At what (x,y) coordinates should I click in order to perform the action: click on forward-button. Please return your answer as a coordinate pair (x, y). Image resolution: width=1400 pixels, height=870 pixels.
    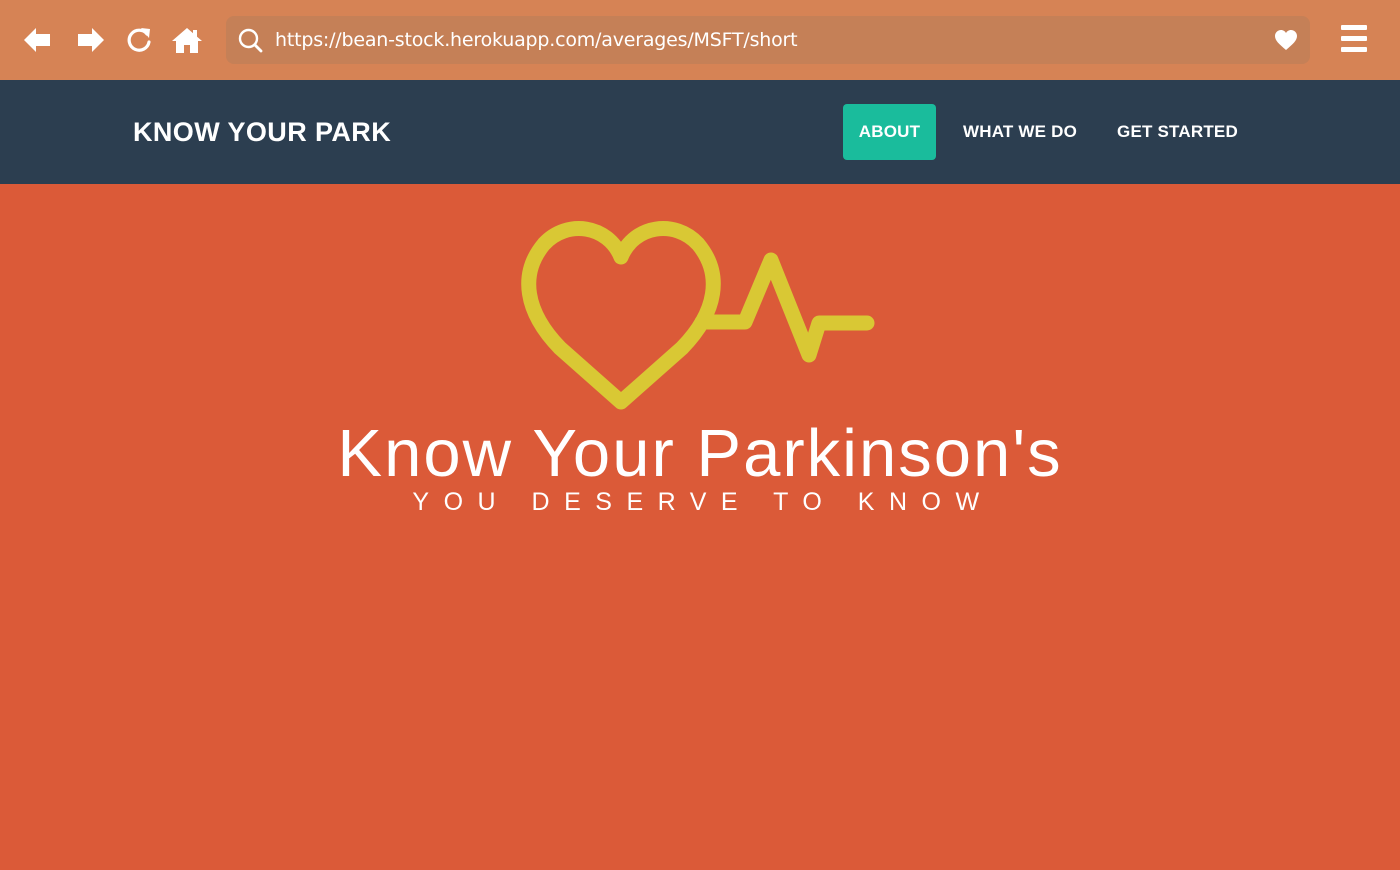
    Looking at the image, I should click on (91, 40).